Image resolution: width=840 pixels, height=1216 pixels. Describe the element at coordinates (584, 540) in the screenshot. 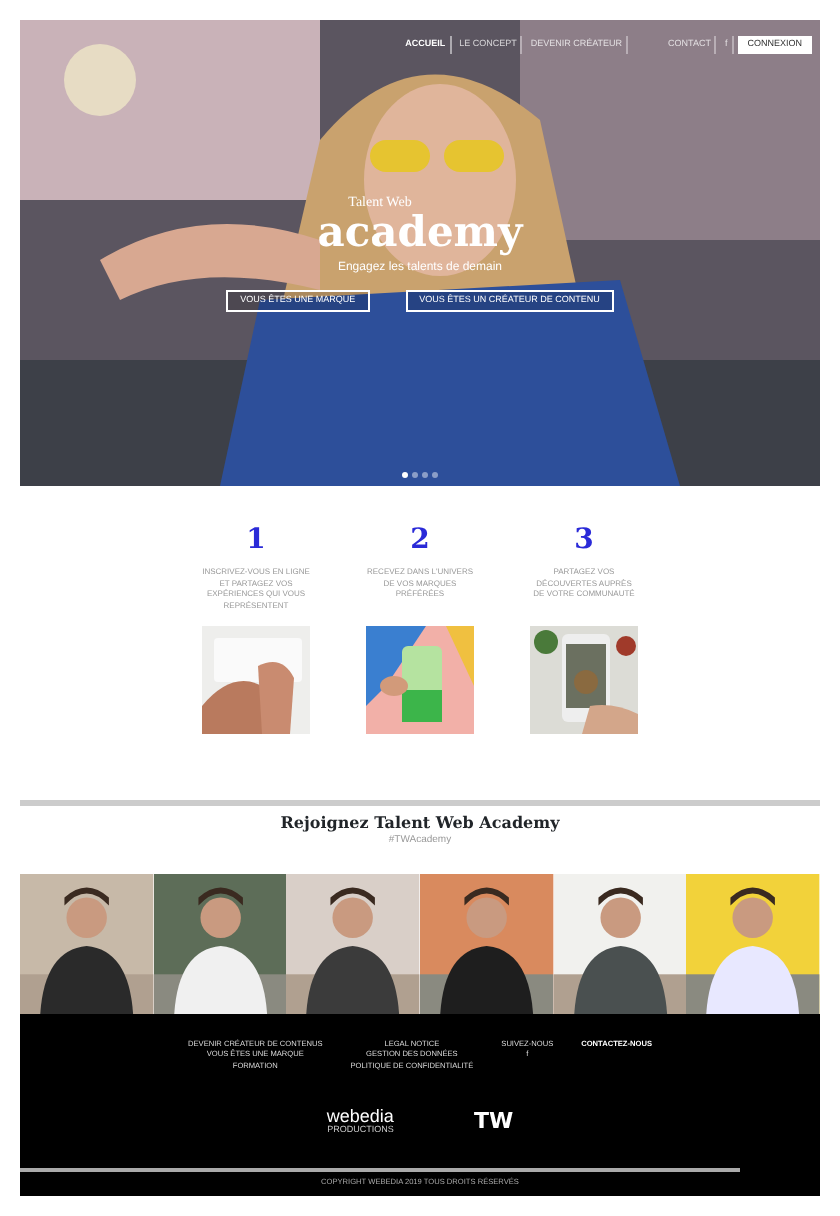

I see `step-number: 3` at that location.